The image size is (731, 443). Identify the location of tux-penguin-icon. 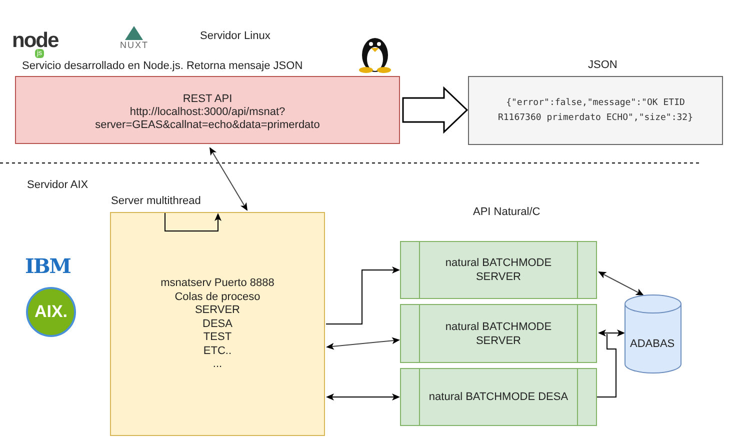
(375, 55).